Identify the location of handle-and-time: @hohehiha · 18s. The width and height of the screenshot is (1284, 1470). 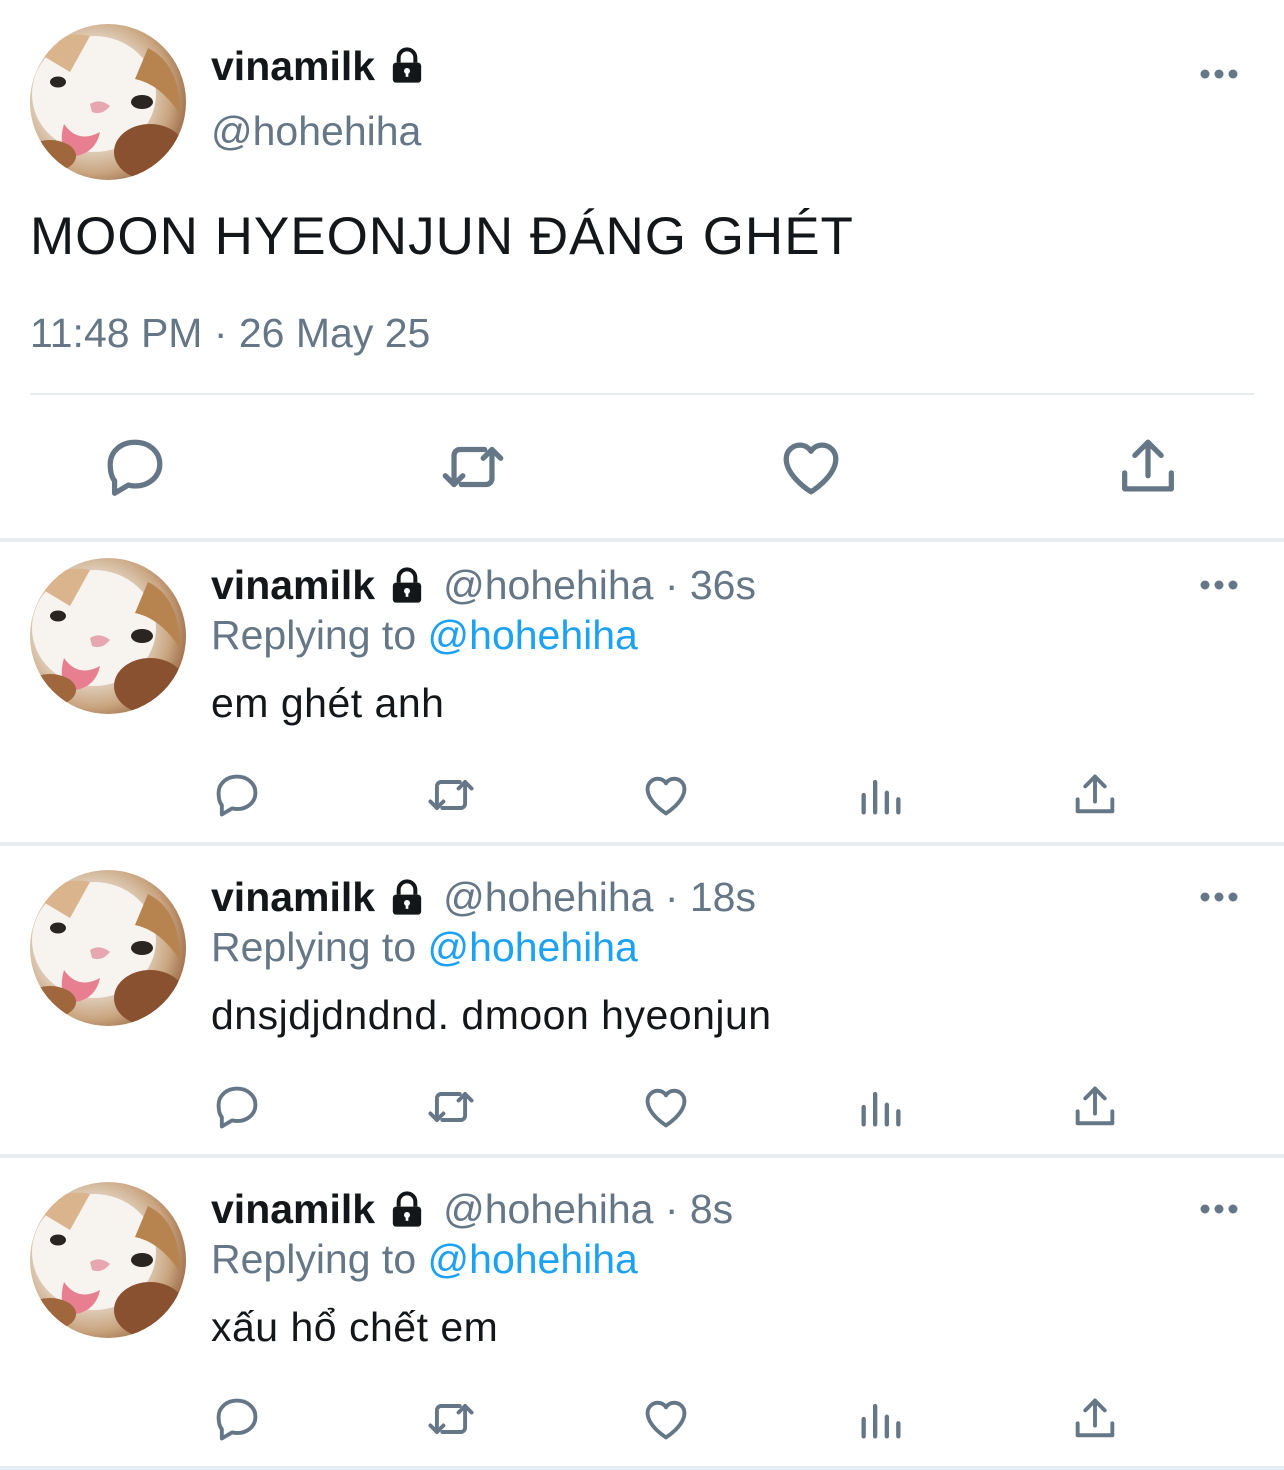
(599, 897).